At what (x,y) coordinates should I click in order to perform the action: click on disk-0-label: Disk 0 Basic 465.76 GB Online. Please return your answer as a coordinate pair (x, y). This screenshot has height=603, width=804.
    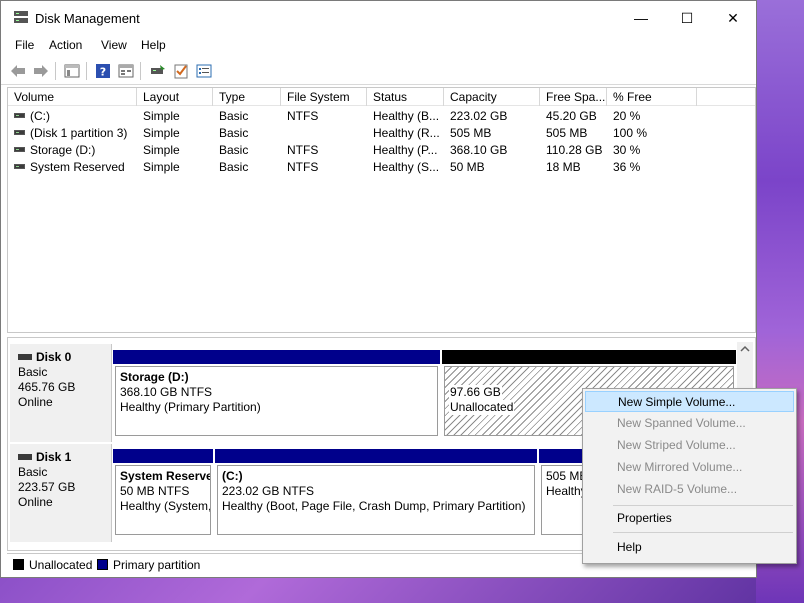
    Looking at the image, I should click on (61, 393).